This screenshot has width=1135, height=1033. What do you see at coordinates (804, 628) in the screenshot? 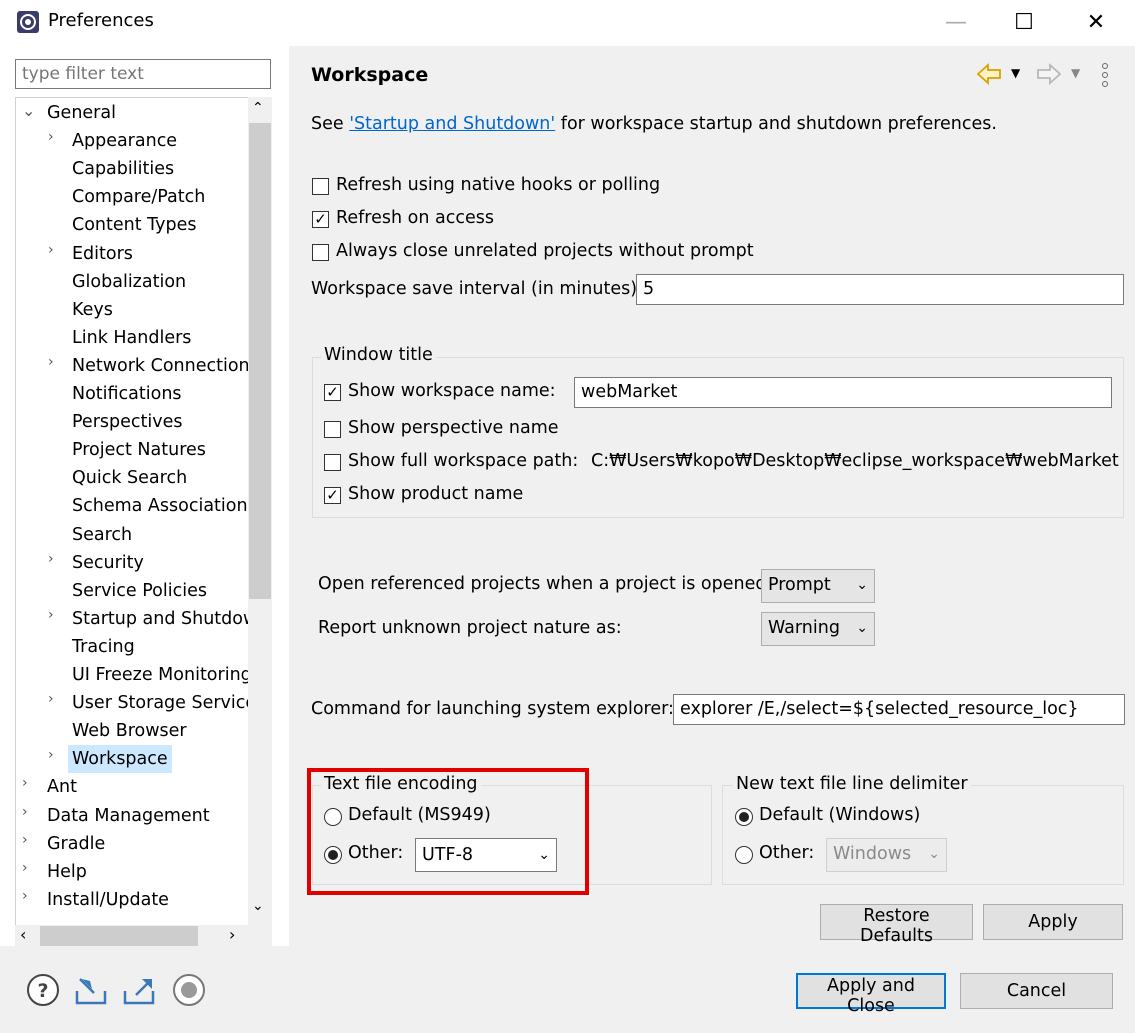
I see `report-unknown-value: Warning` at bounding box center [804, 628].